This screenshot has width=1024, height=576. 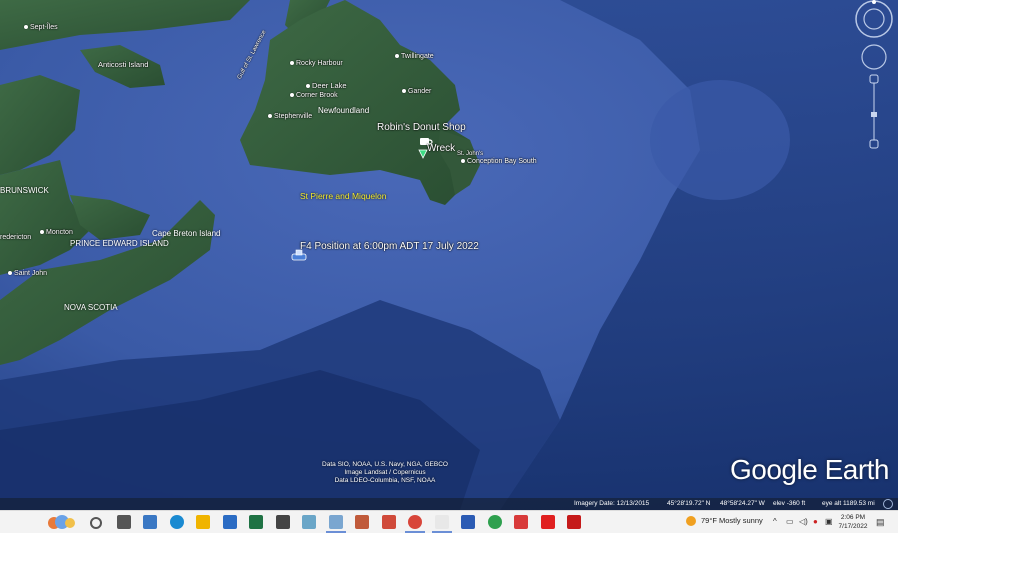 I want to click on paint-icon, so click(x=335, y=524).